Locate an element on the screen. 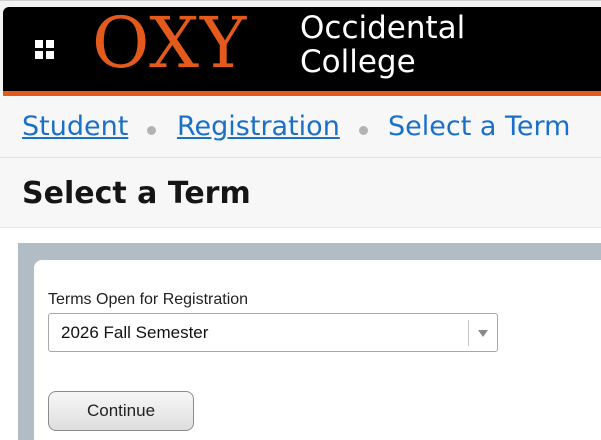 This screenshot has height=440, width=601. term-select: 2026 Fall Semester is located at coordinates (273, 332).